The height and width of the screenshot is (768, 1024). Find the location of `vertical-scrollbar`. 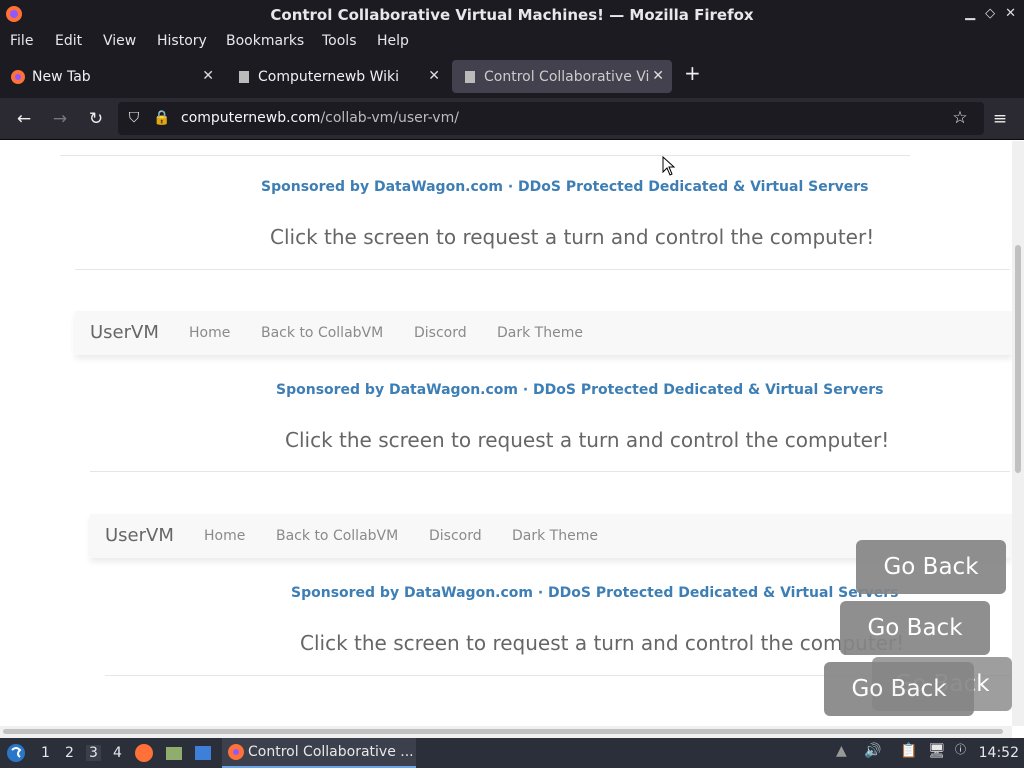

vertical-scrollbar is located at coordinates (1018, 433).